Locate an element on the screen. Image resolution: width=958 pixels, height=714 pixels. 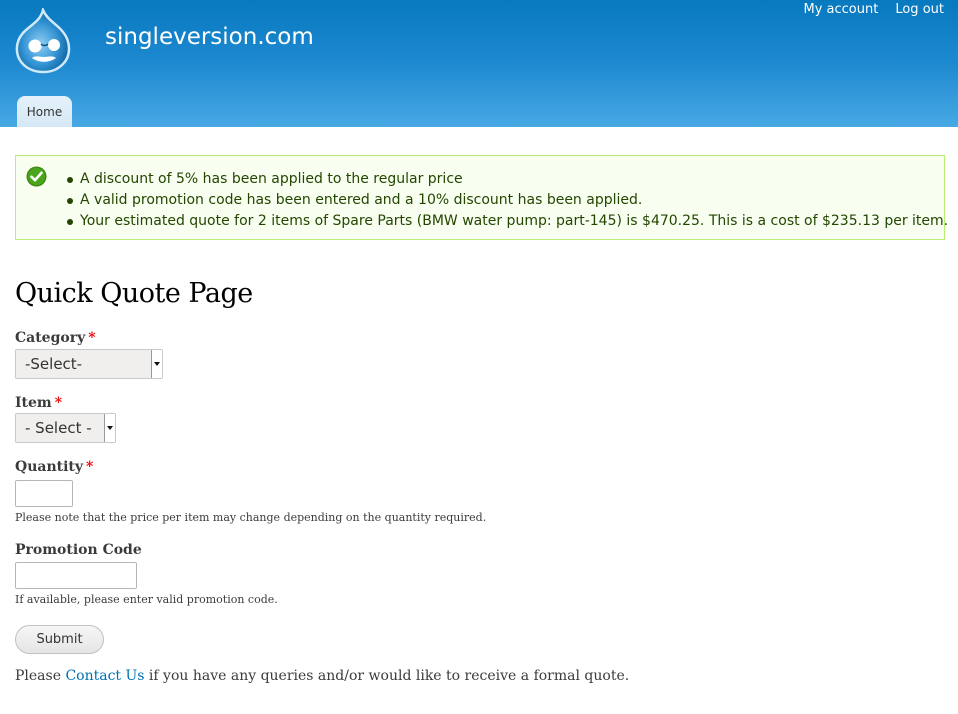
tab-home: Home is located at coordinates (44, 111).